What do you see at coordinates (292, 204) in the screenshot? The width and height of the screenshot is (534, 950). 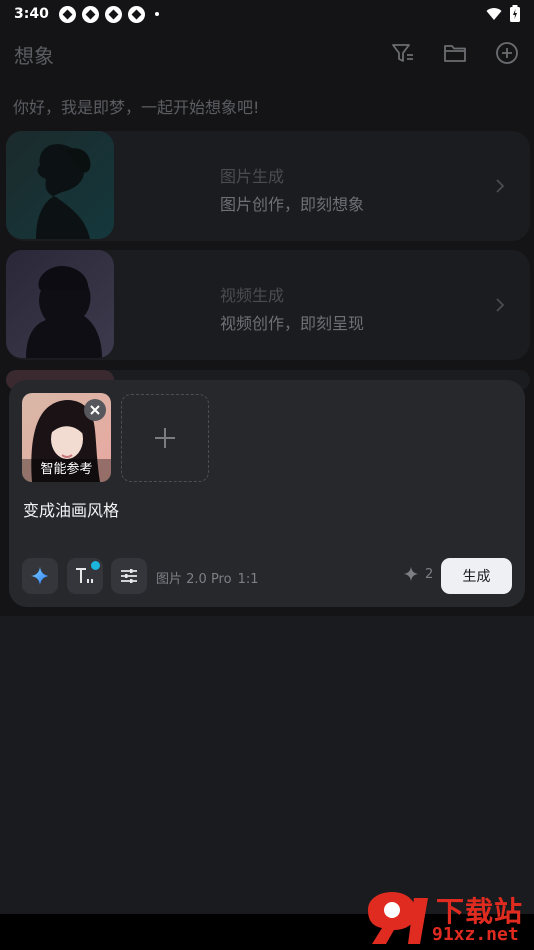 I see `card-subtitle: 图片创作，即刻想象` at bounding box center [292, 204].